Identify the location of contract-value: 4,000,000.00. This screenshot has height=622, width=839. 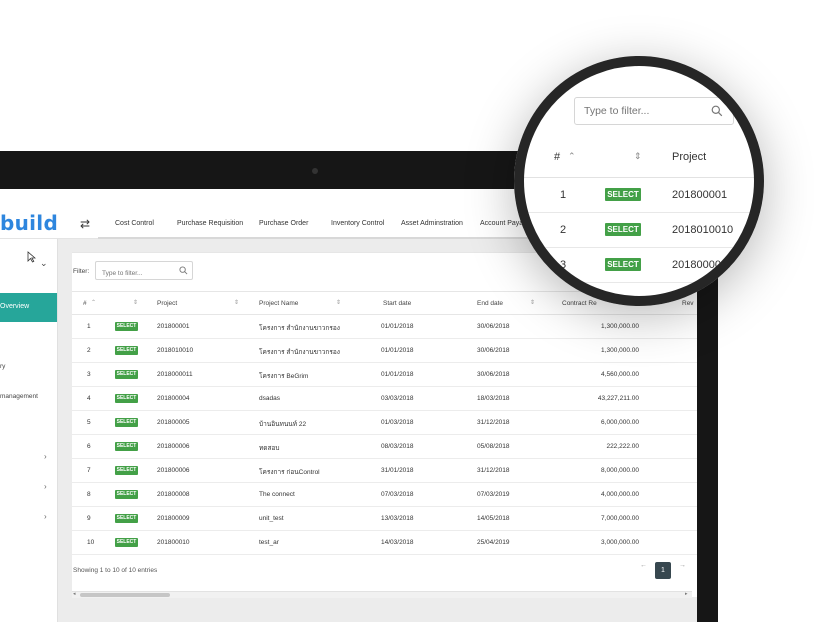
(620, 494).